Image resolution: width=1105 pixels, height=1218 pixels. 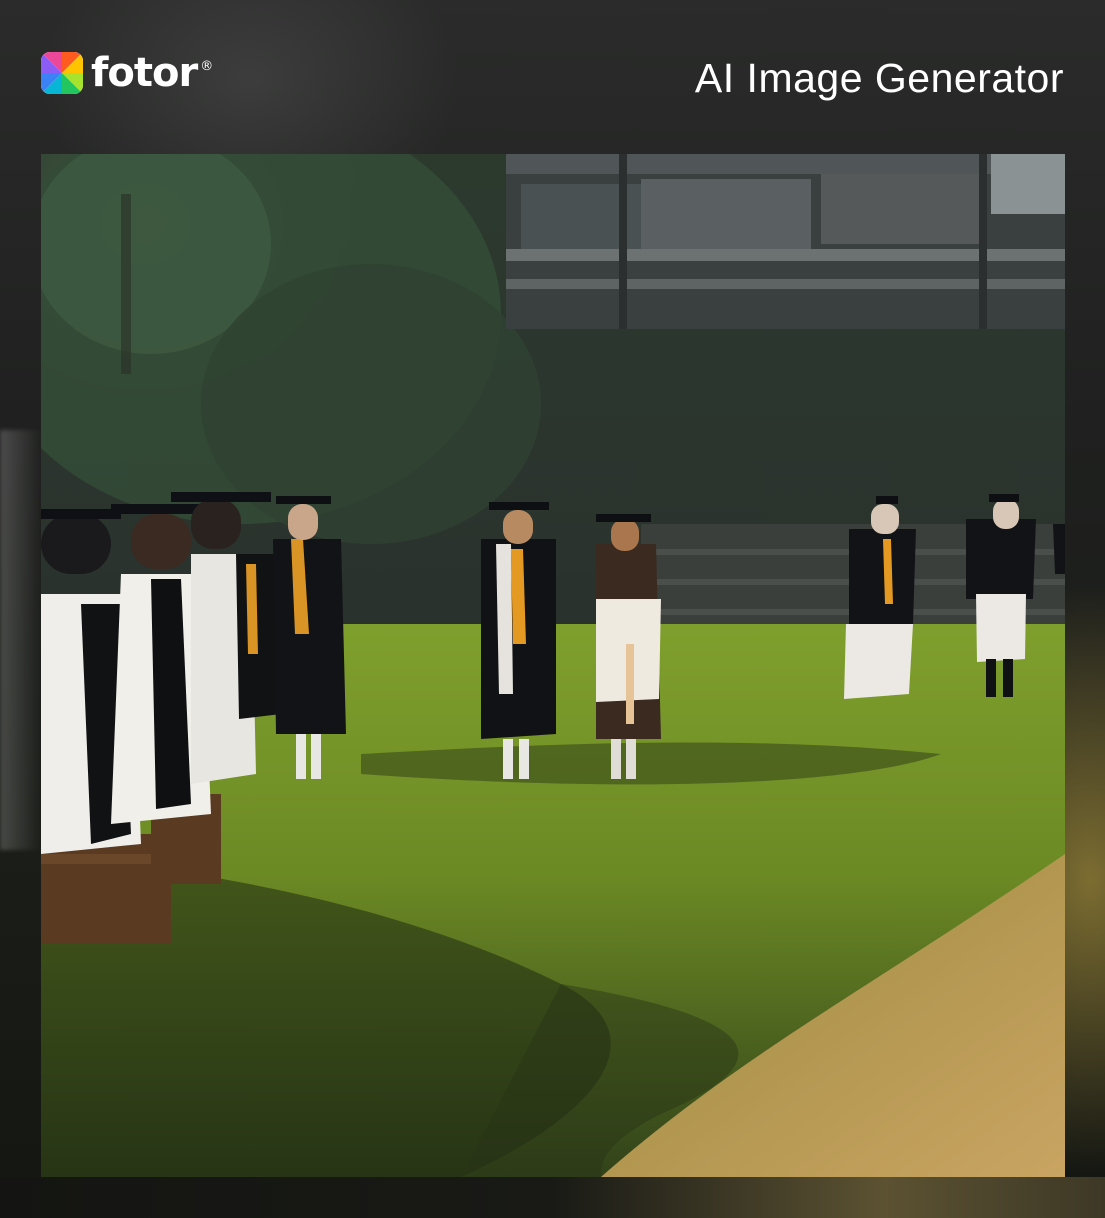 What do you see at coordinates (207, 66) in the screenshot?
I see `registered-mark: ®` at bounding box center [207, 66].